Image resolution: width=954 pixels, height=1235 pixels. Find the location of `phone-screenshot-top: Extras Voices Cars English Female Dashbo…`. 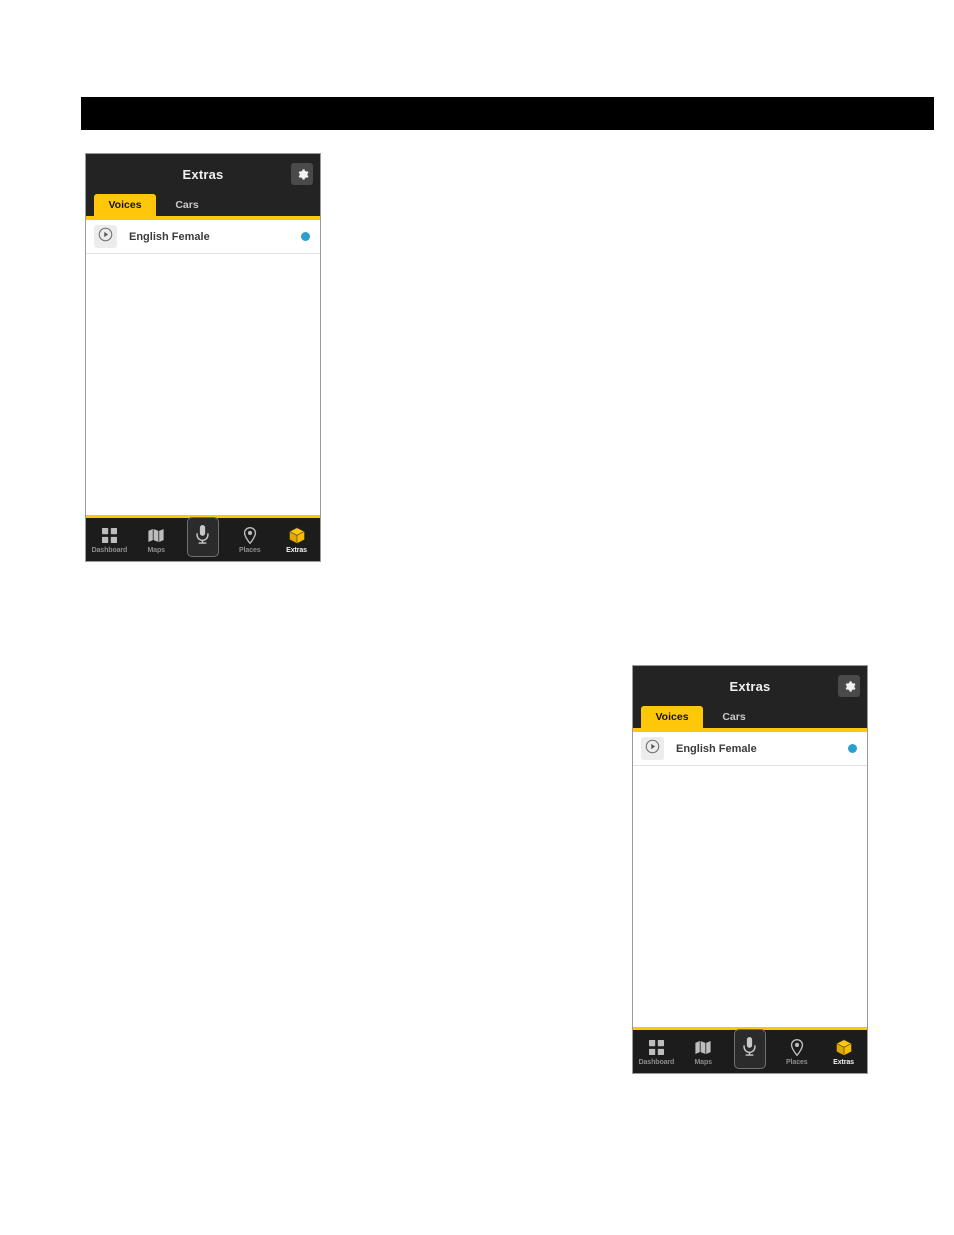

phone-screenshot-top: Extras Voices Cars English Female Dashbo… is located at coordinates (203, 357).